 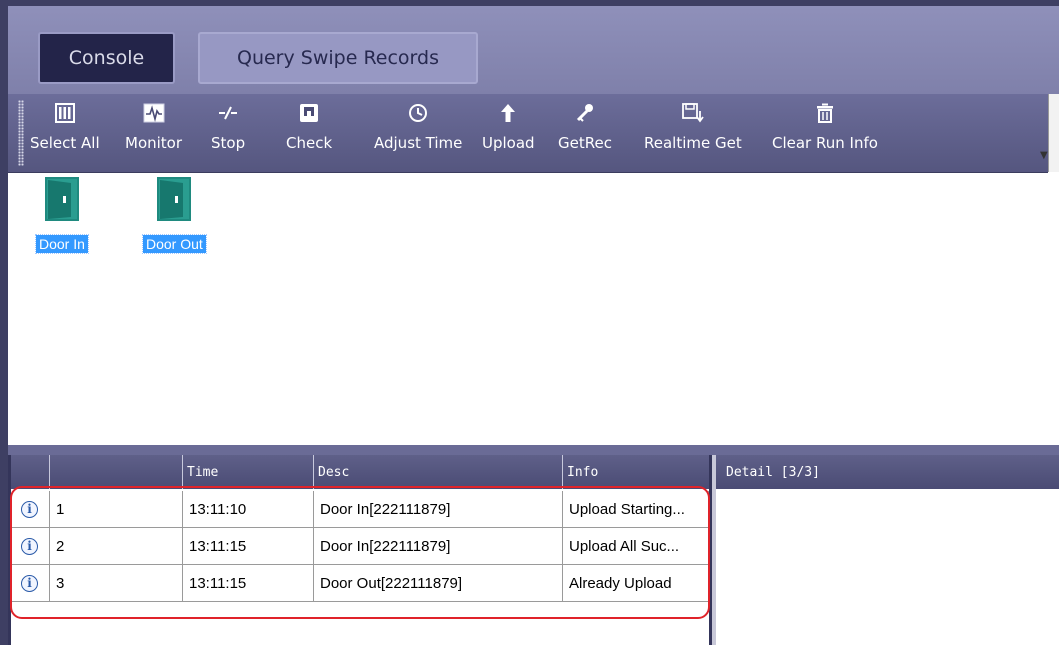 I want to click on clear-run-info-label: Clear Run Info, so click(x=825, y=143).